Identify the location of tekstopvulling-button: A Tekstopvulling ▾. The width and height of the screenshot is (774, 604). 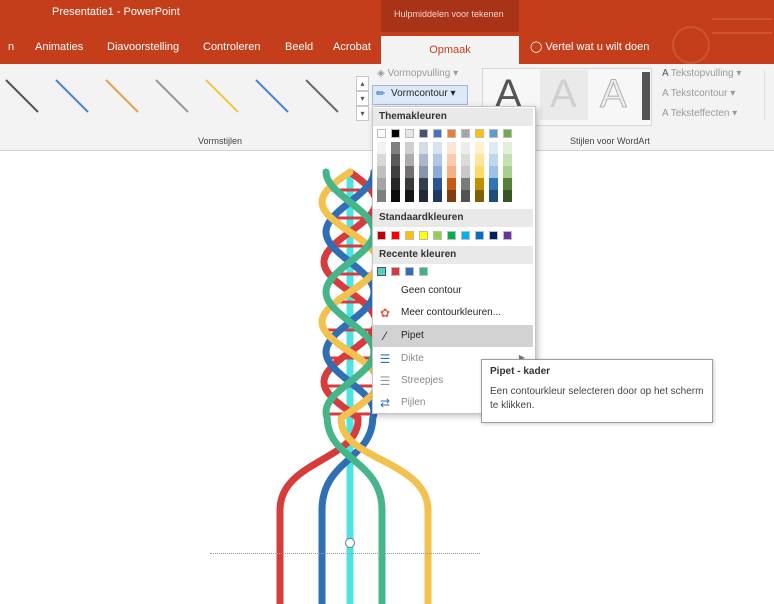
(701, 73).